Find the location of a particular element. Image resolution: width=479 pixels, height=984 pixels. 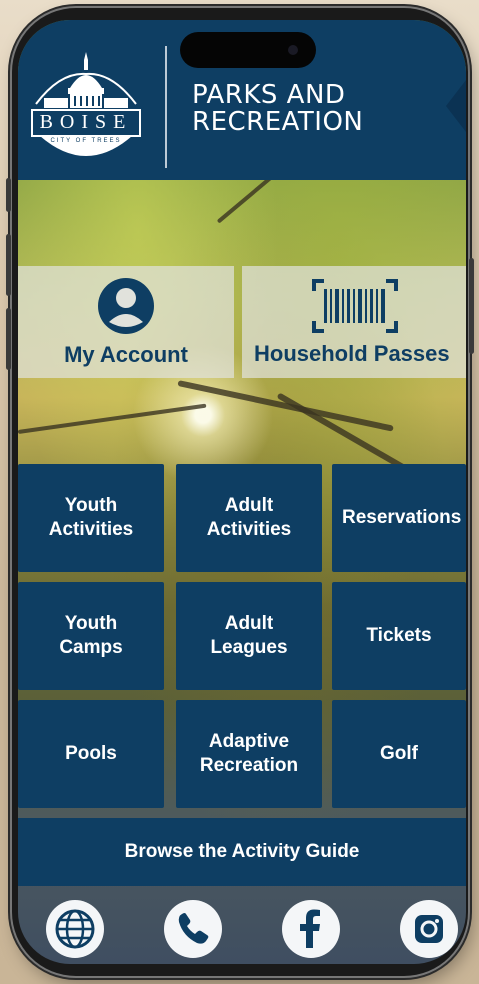

capitol-dome-icon is located at coordinates (86, 104).